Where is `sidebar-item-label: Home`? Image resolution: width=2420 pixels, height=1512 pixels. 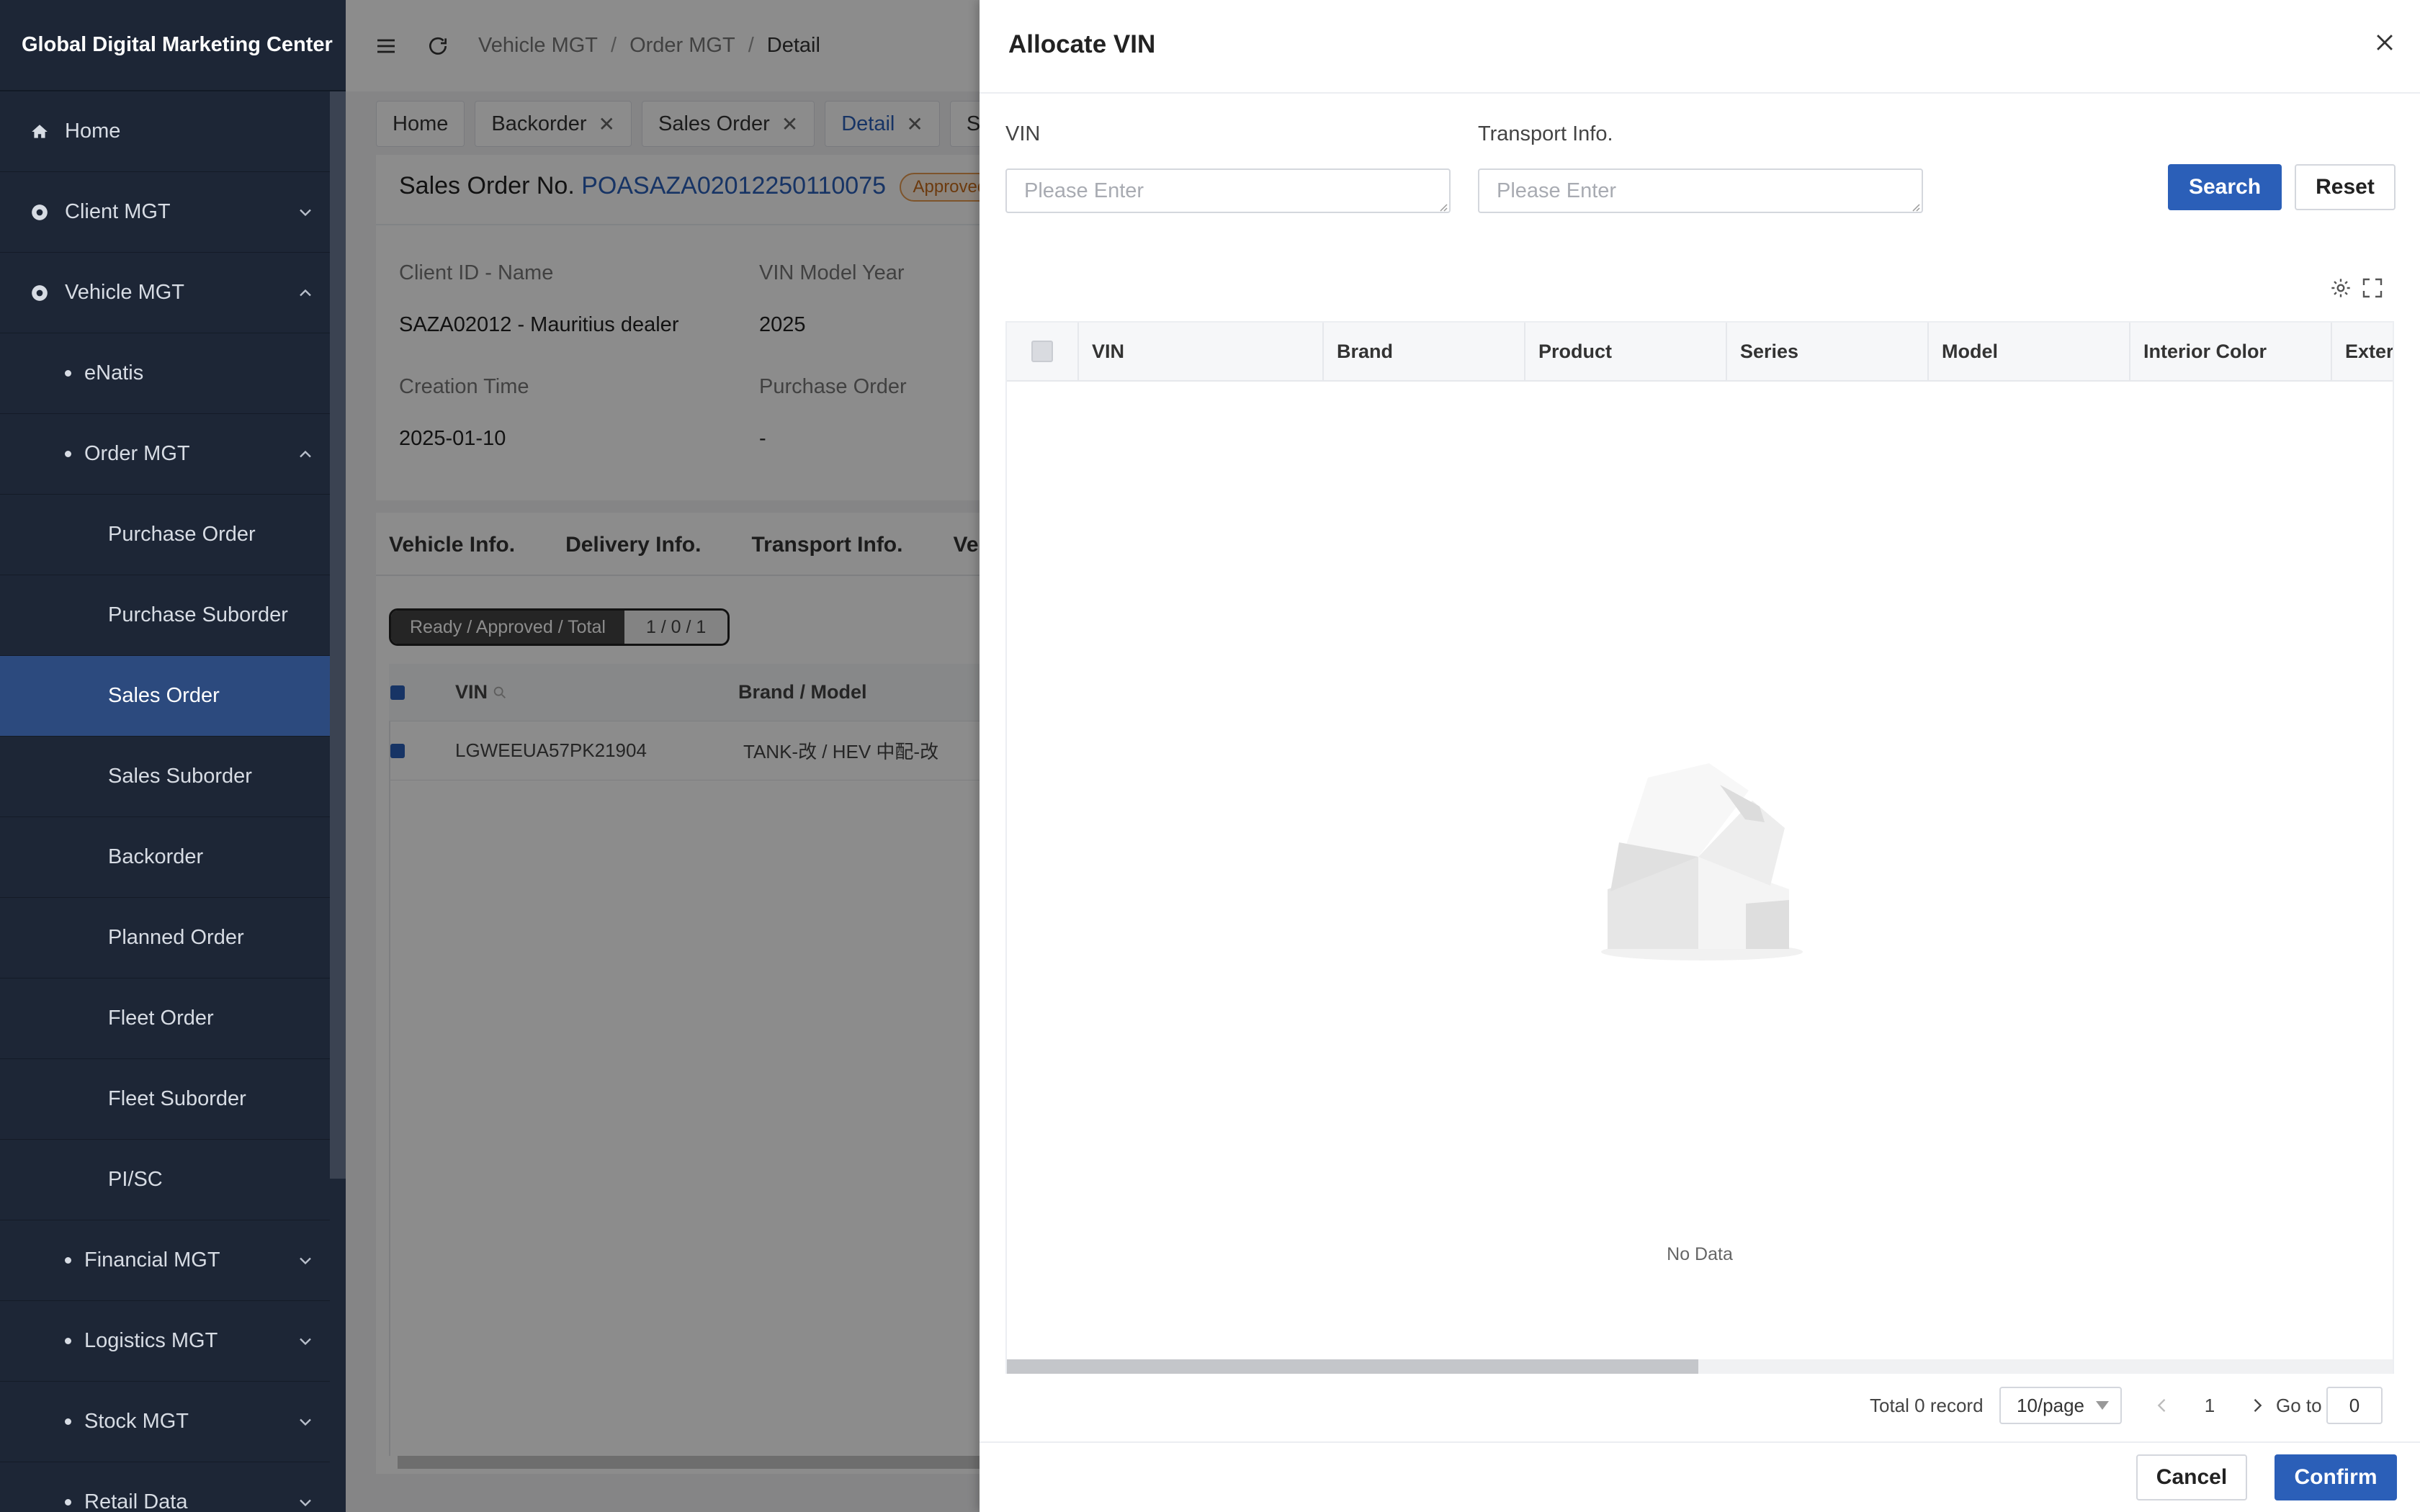 sidebar-item-label: Home is located at coordinates (93, 131).